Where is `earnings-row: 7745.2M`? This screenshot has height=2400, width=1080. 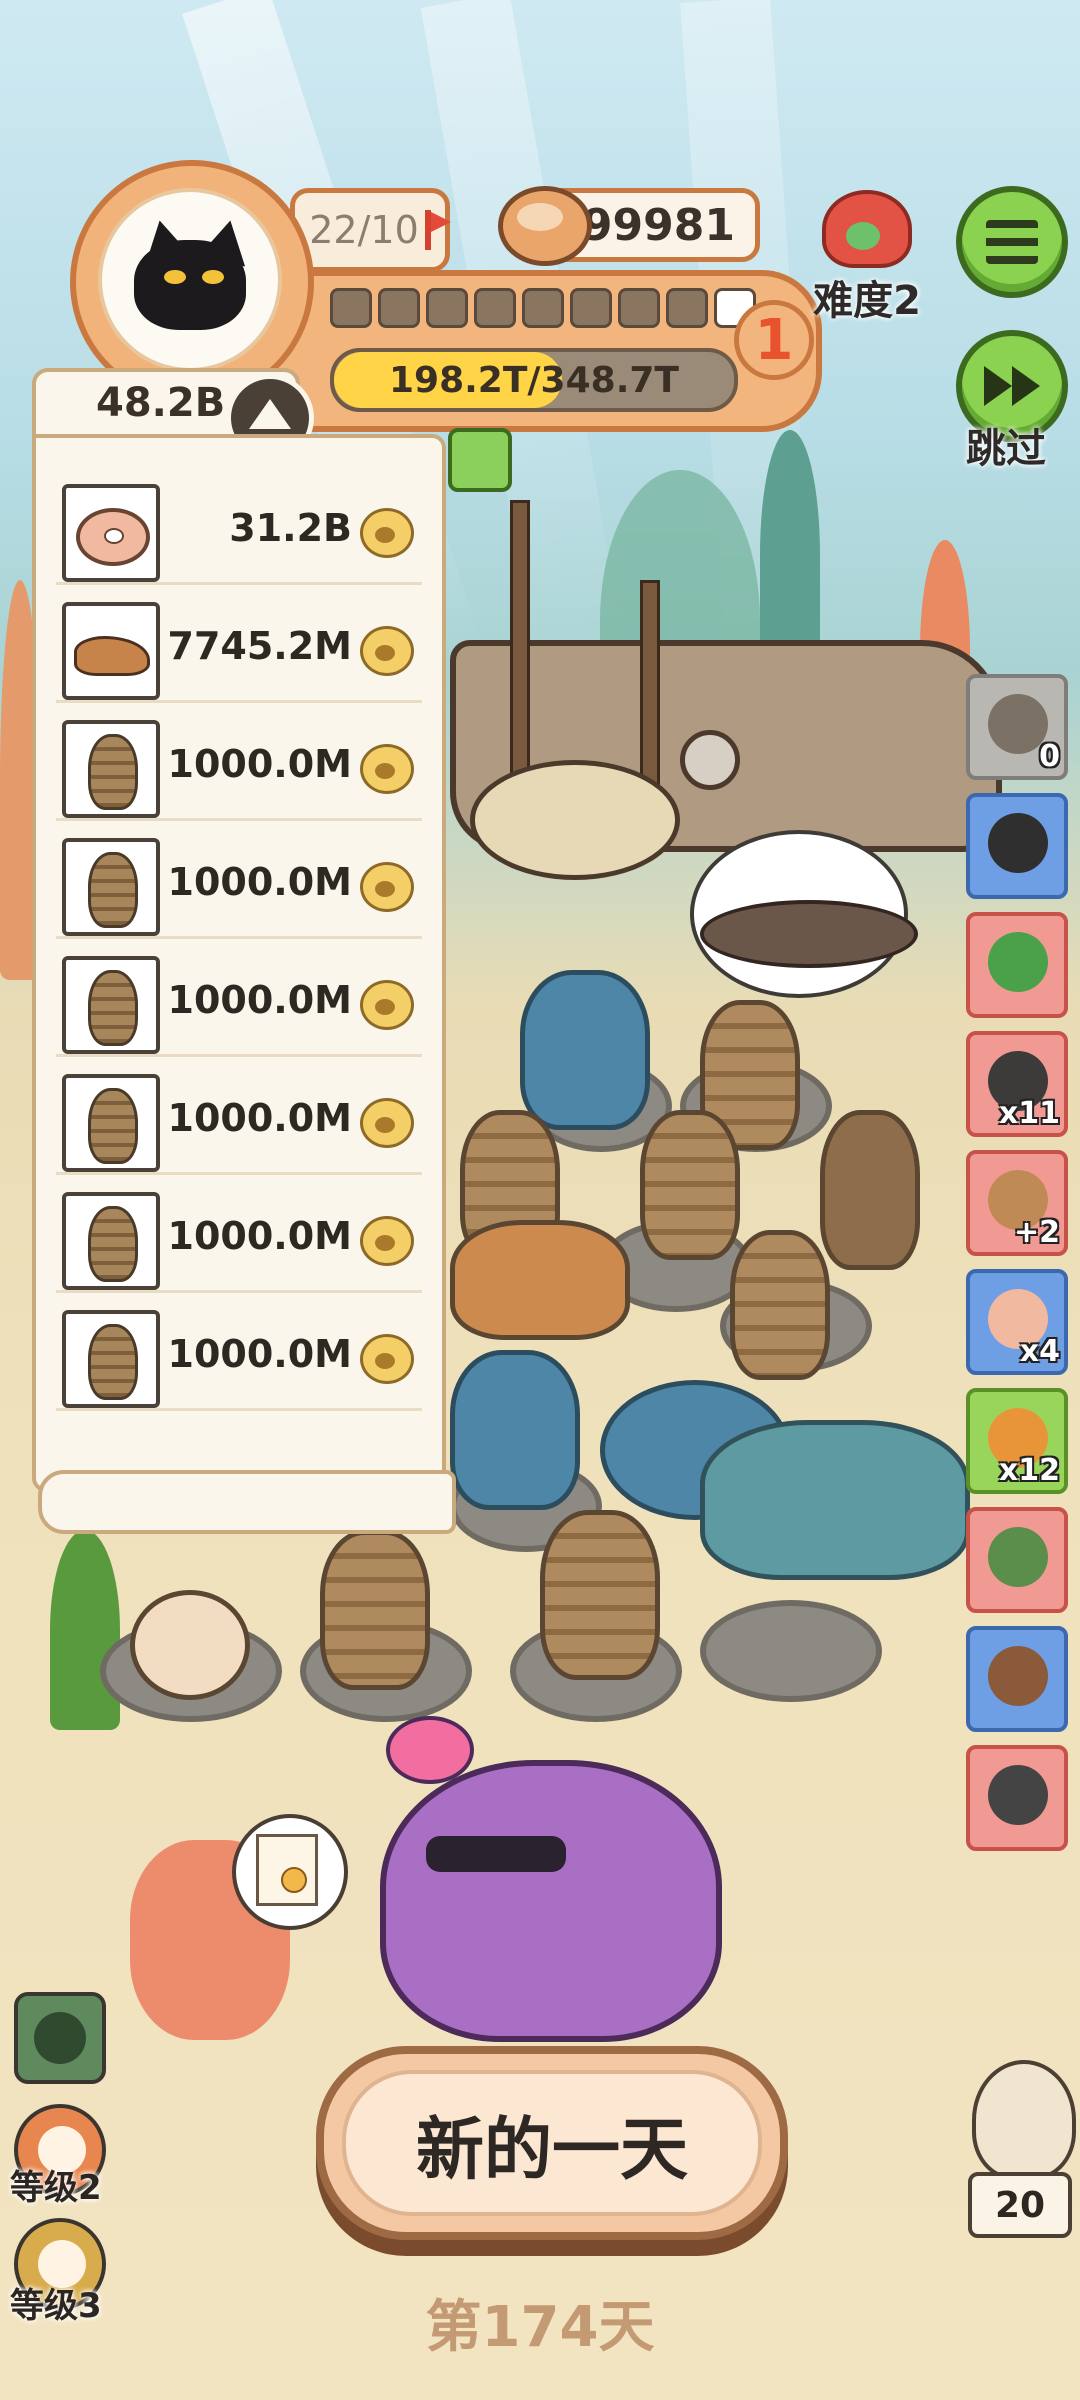
earnings-row: 7745.2M is located at coordinates (239, 649).